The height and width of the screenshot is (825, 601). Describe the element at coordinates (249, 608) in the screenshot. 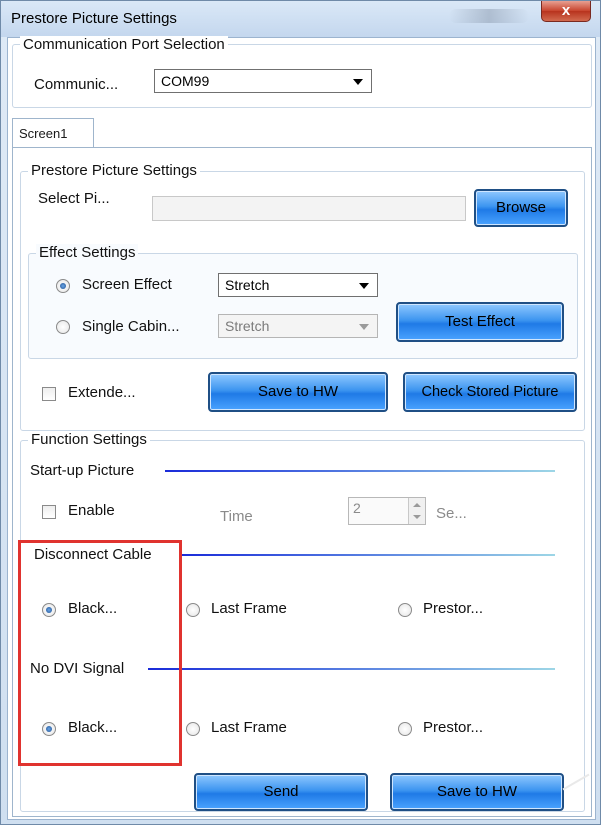

I see `disconnect-last-frame-label: Last Frame` at that location.